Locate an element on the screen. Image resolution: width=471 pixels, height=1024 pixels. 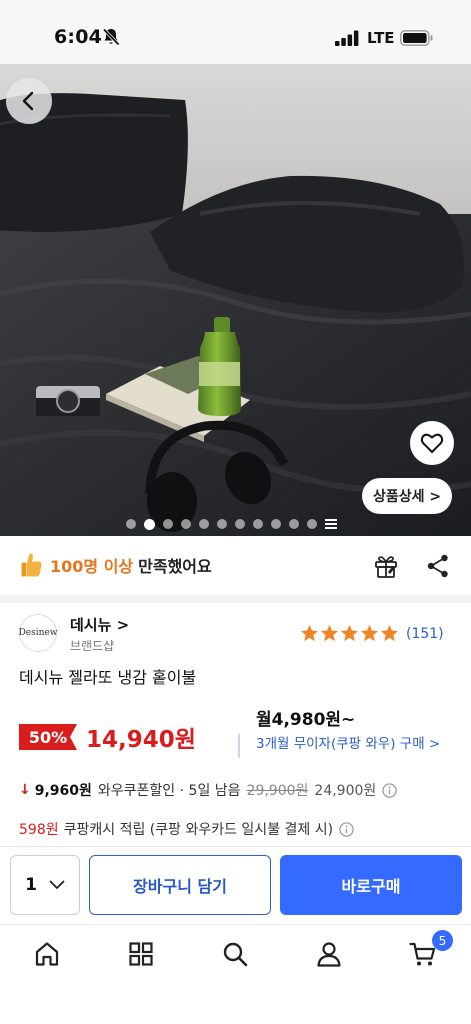
installment-link: 3개월 무이자(쿠팡 와우) 구매 > is located at coordinates (356, 744).